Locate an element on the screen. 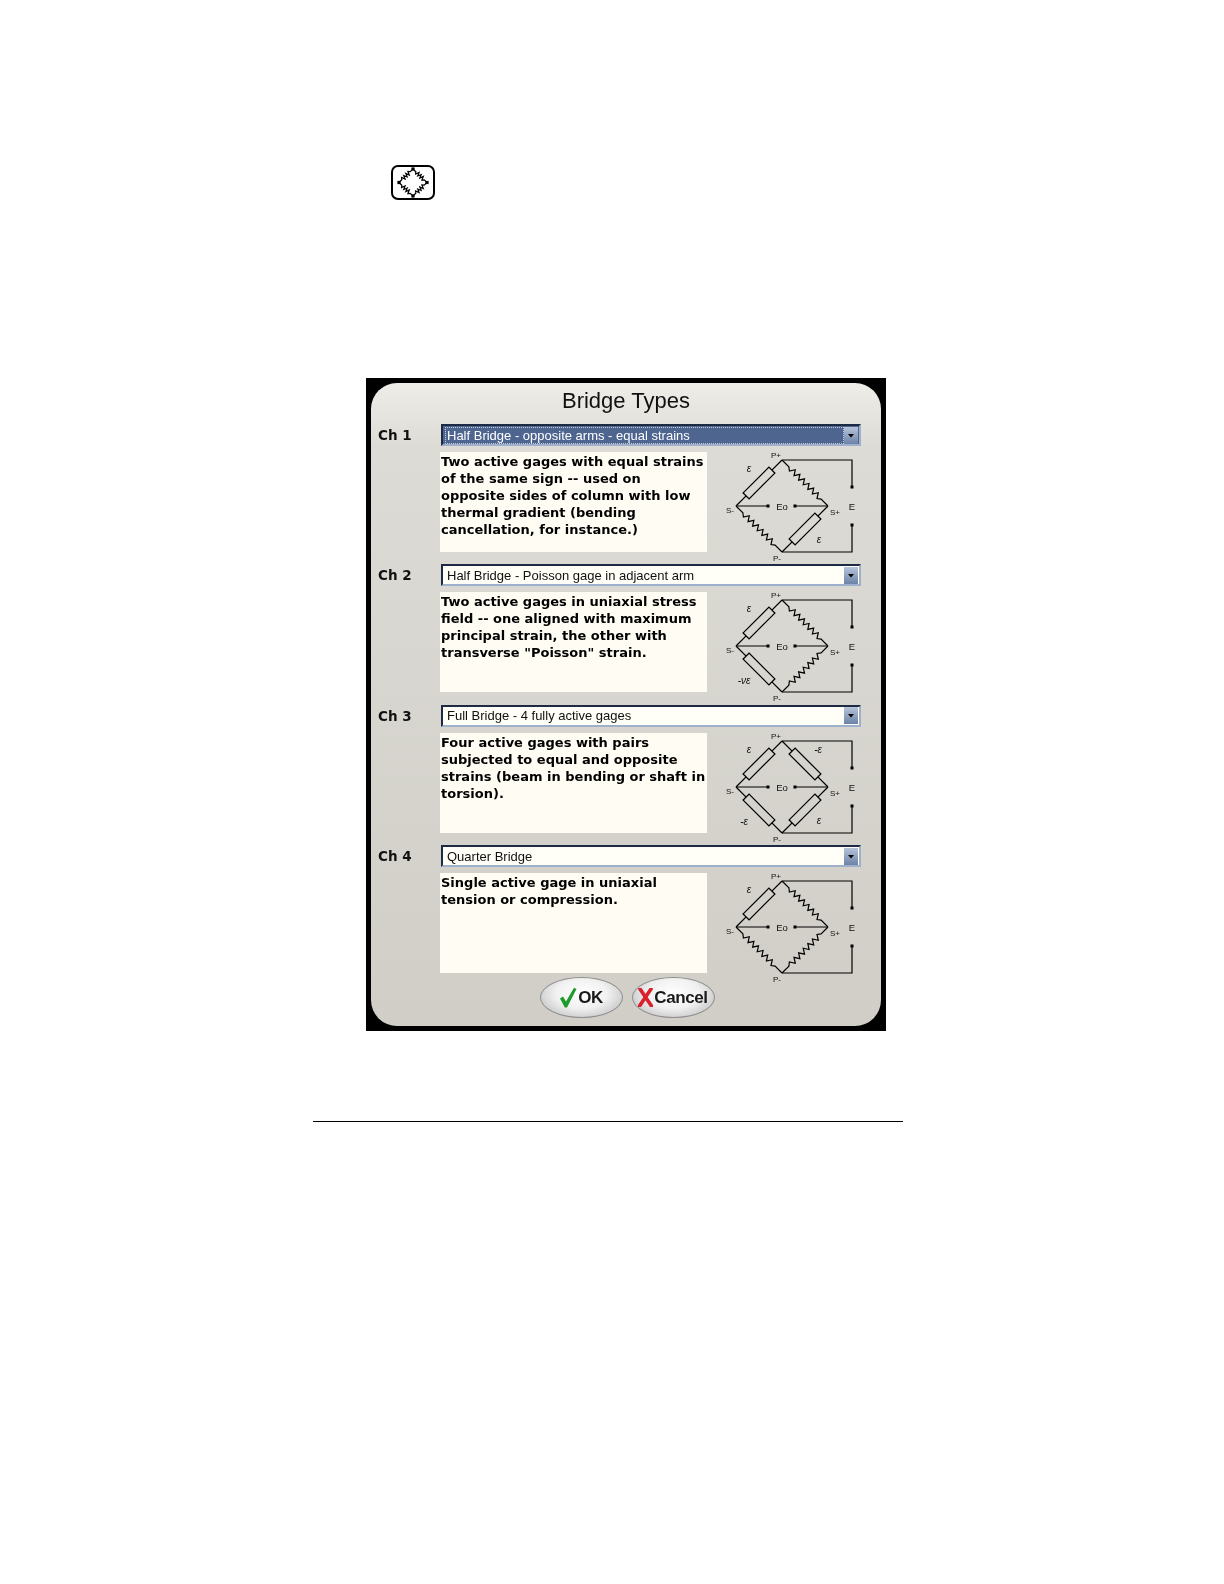 The height and width of the screenshot is (1584, 1224). bridge-type-dropdown: Quarter Bridge is located at coordinates (651, 856).